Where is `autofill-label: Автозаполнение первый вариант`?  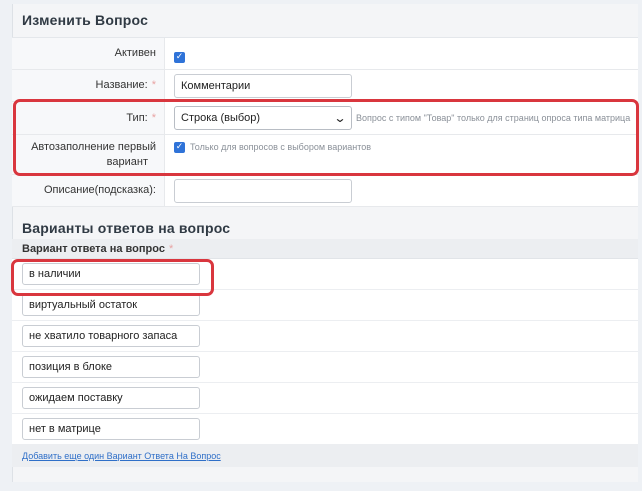
autofill-label: Автозаполнение первый вариант is located at coordinates (88, 154).